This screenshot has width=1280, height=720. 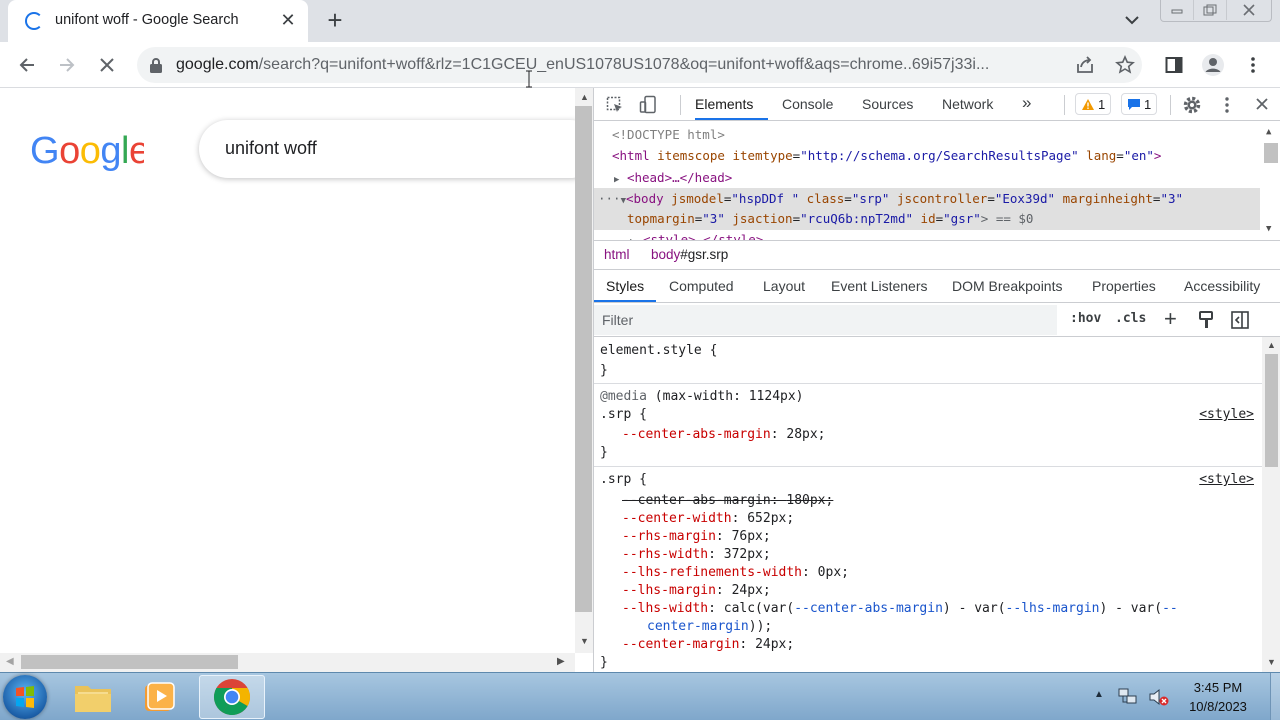 What do you see at coordinates (1177, 10) in the screenshot?
I see `minimize-button` at bounding box center [1177, 10].